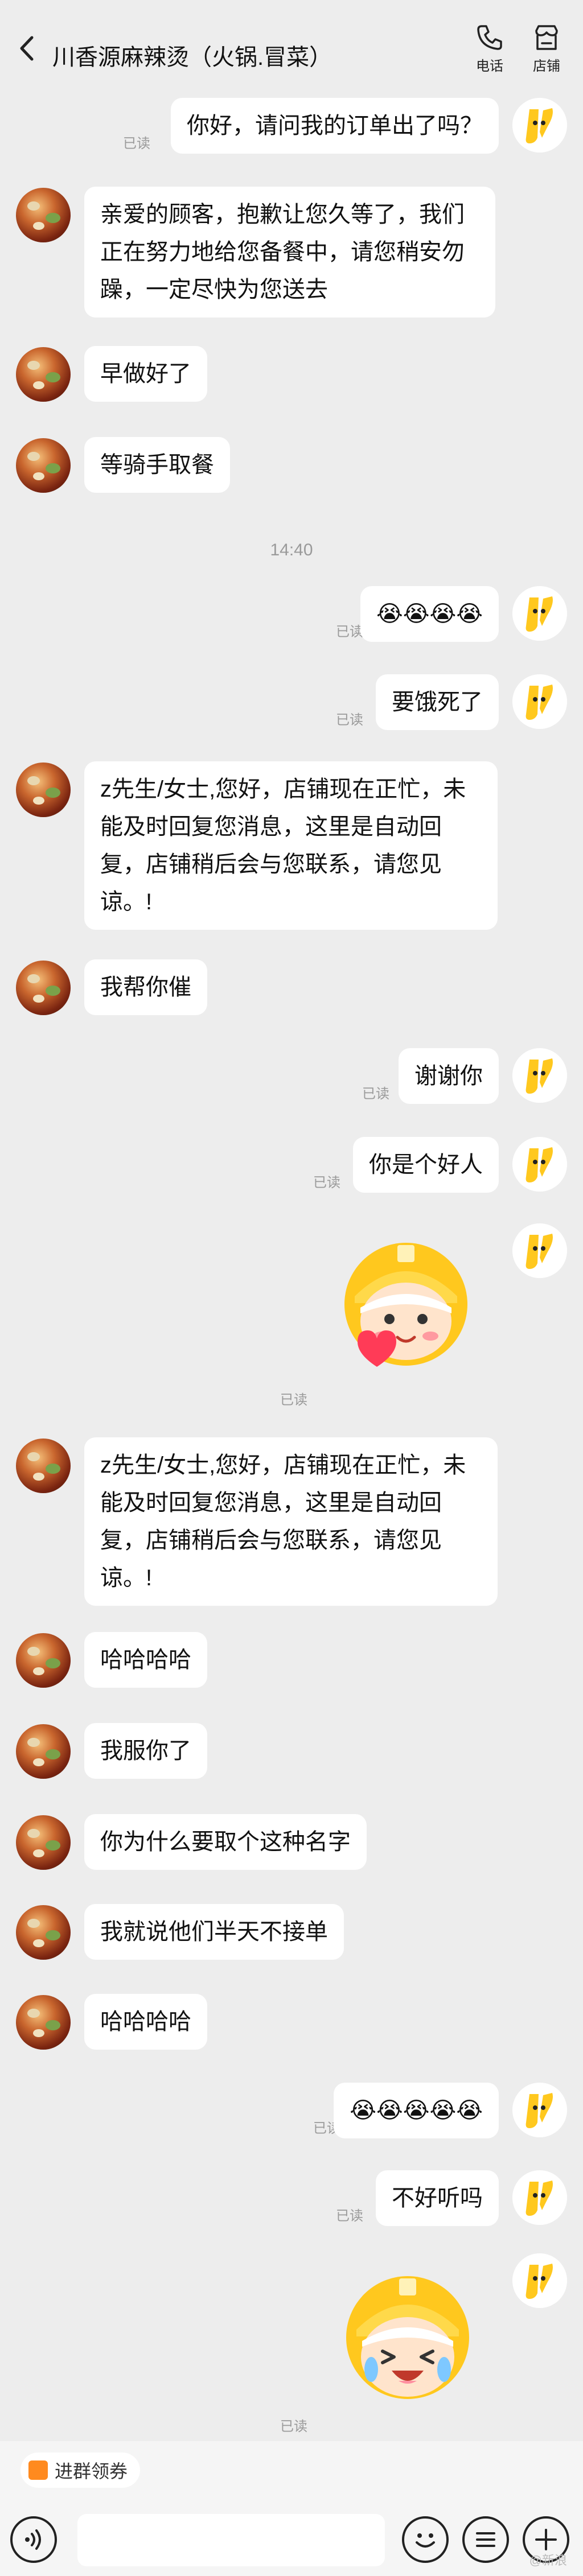 The image size is (583, 2576). I want to click on message-bubble-outgoing: 要饿死了, so click(437, 702).